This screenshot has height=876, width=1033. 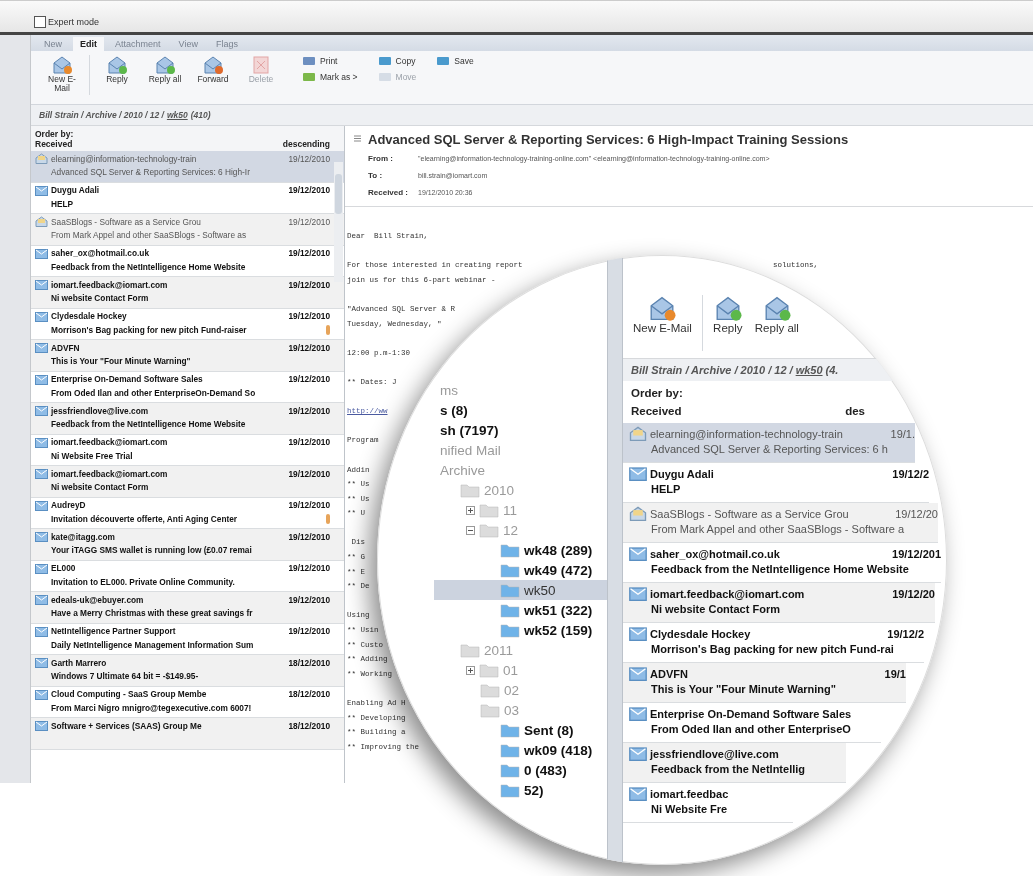 I want to click on folder-count: (410), so click(x=200, y=115).